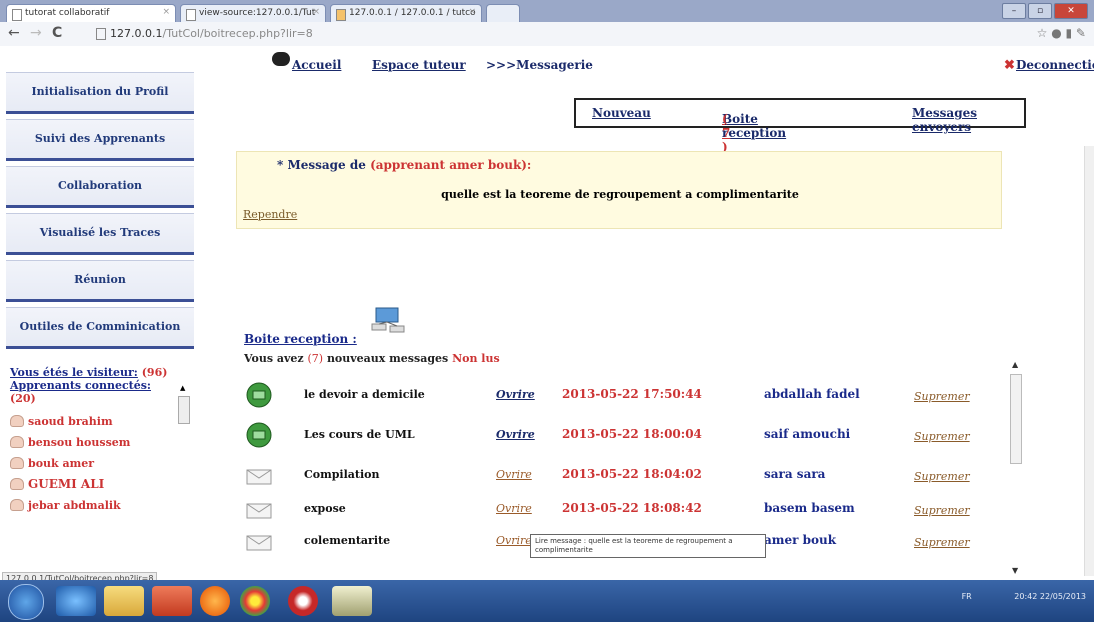 This screenshot has width=1094, height=622. I want to click on browser-tab: view-source:127.0.0.1/Tut ×, so click(253, 13).